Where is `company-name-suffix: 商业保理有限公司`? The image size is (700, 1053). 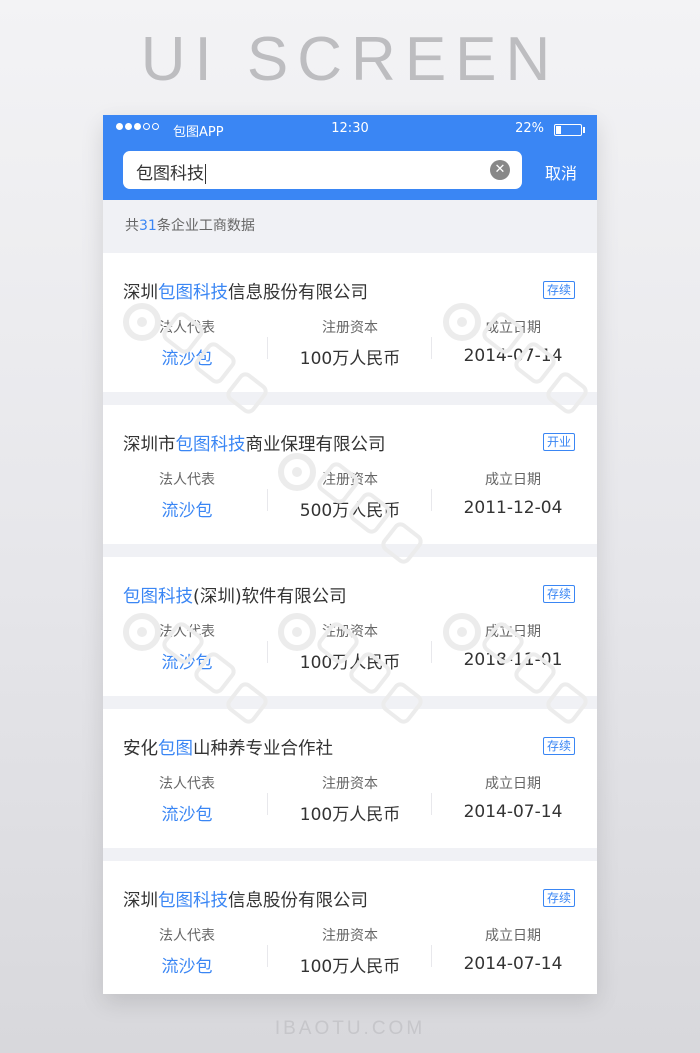 company-name-suffix: 商业保理有限公司 is located at coordinates (315, 445).